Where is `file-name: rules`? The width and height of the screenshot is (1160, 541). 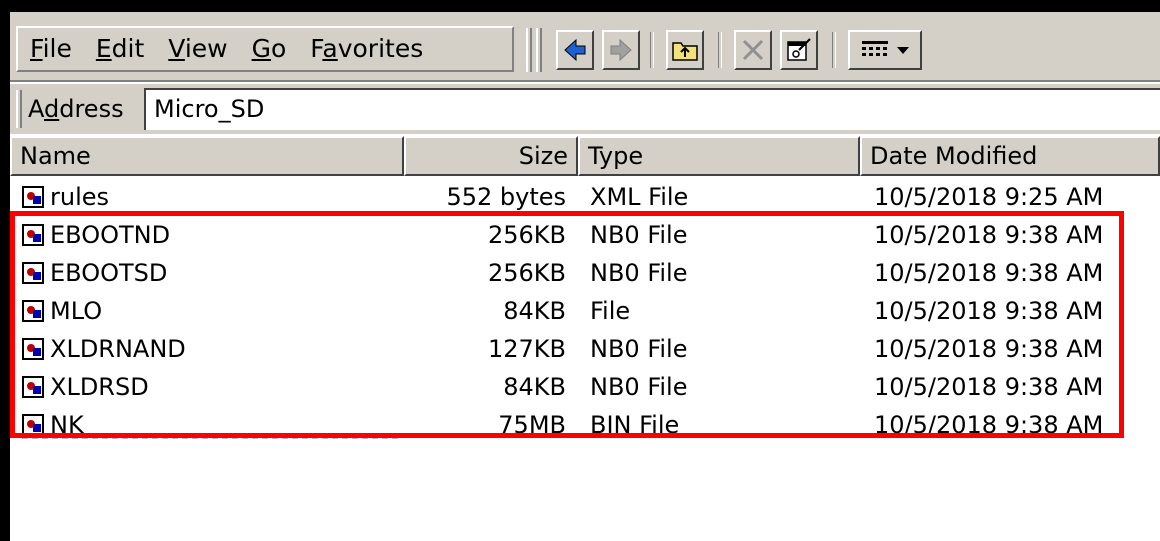 file-name: rules is located at coordinates (80, 197).